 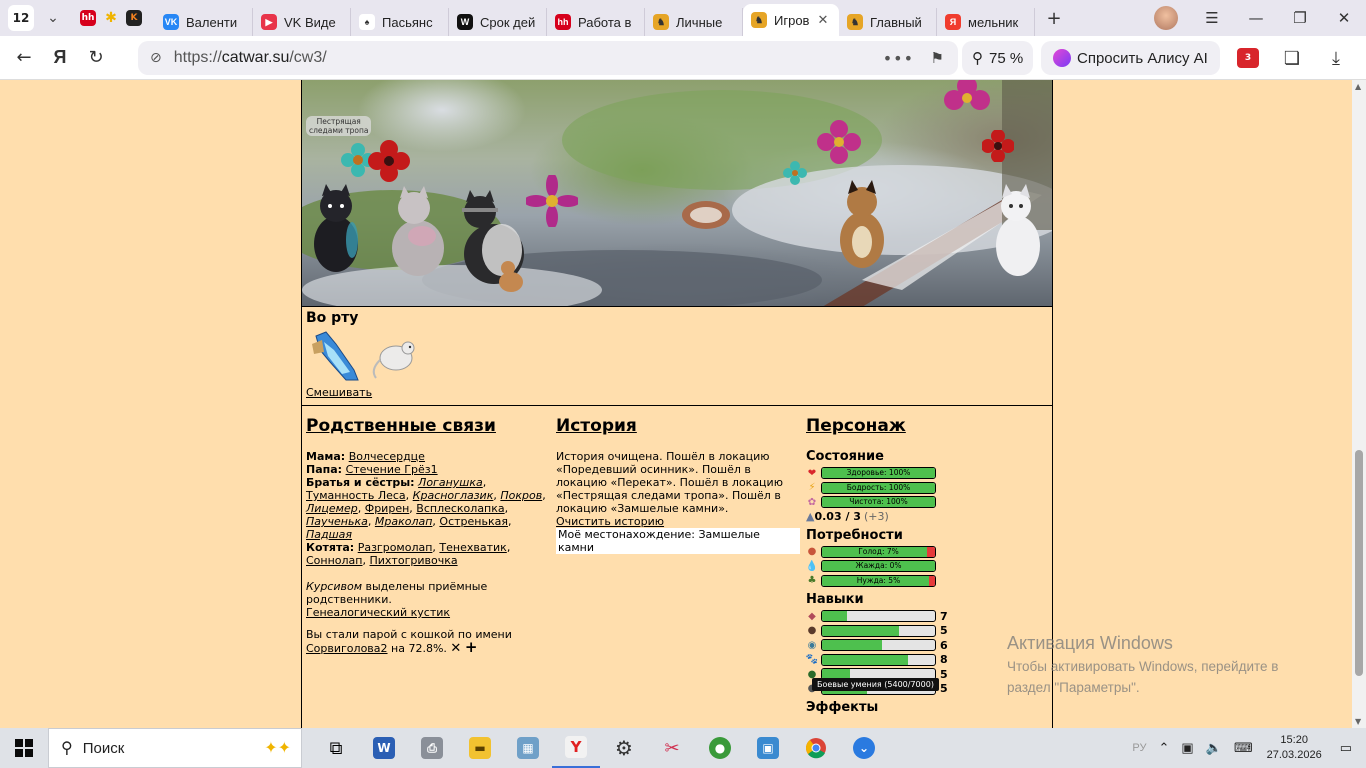 I want to click on add-pair-icon: +, so click(x=471, y=647).